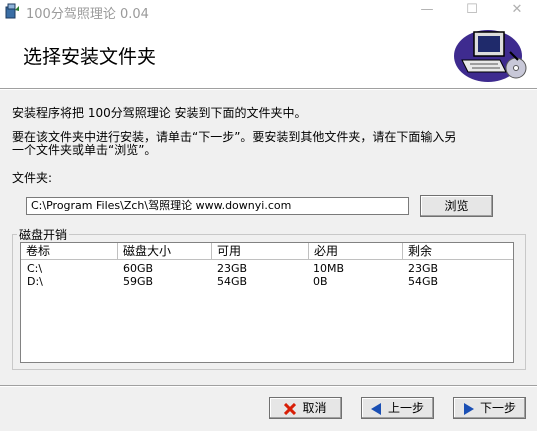  Describe the element at coordinates (356, 251) in the screenshot. I see `column-header-required: 必用` at that location.